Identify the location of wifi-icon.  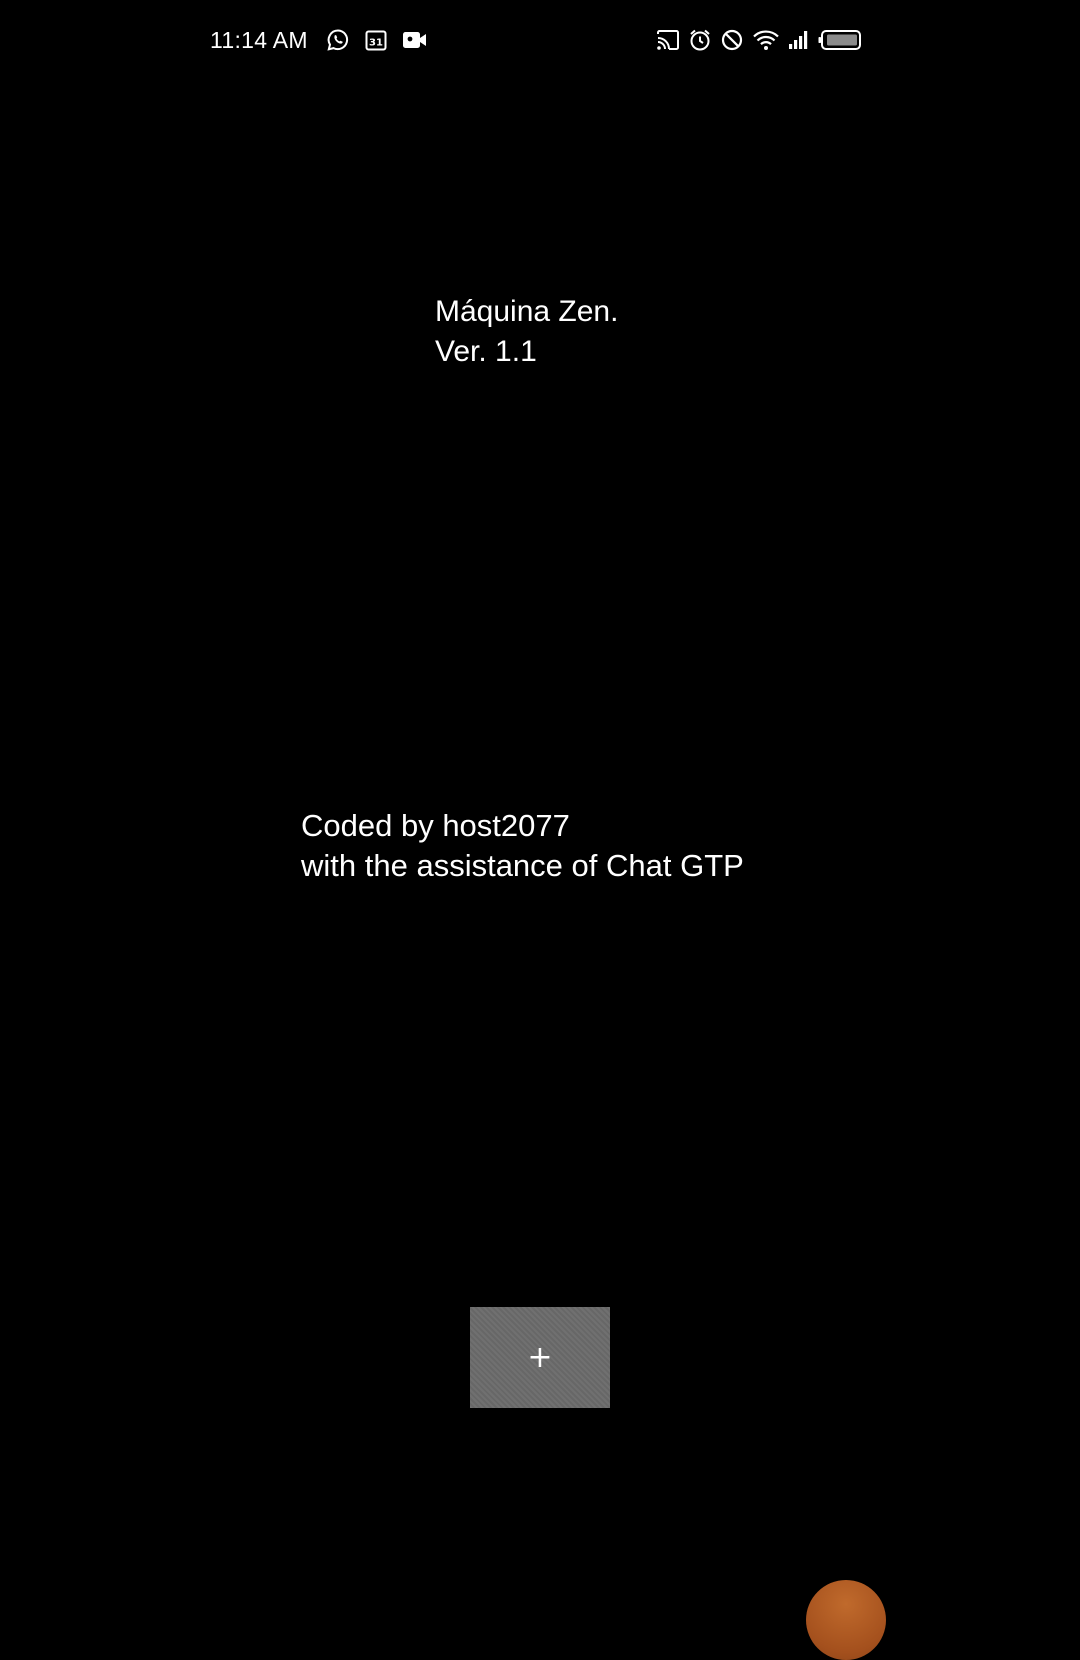
(766, 40).